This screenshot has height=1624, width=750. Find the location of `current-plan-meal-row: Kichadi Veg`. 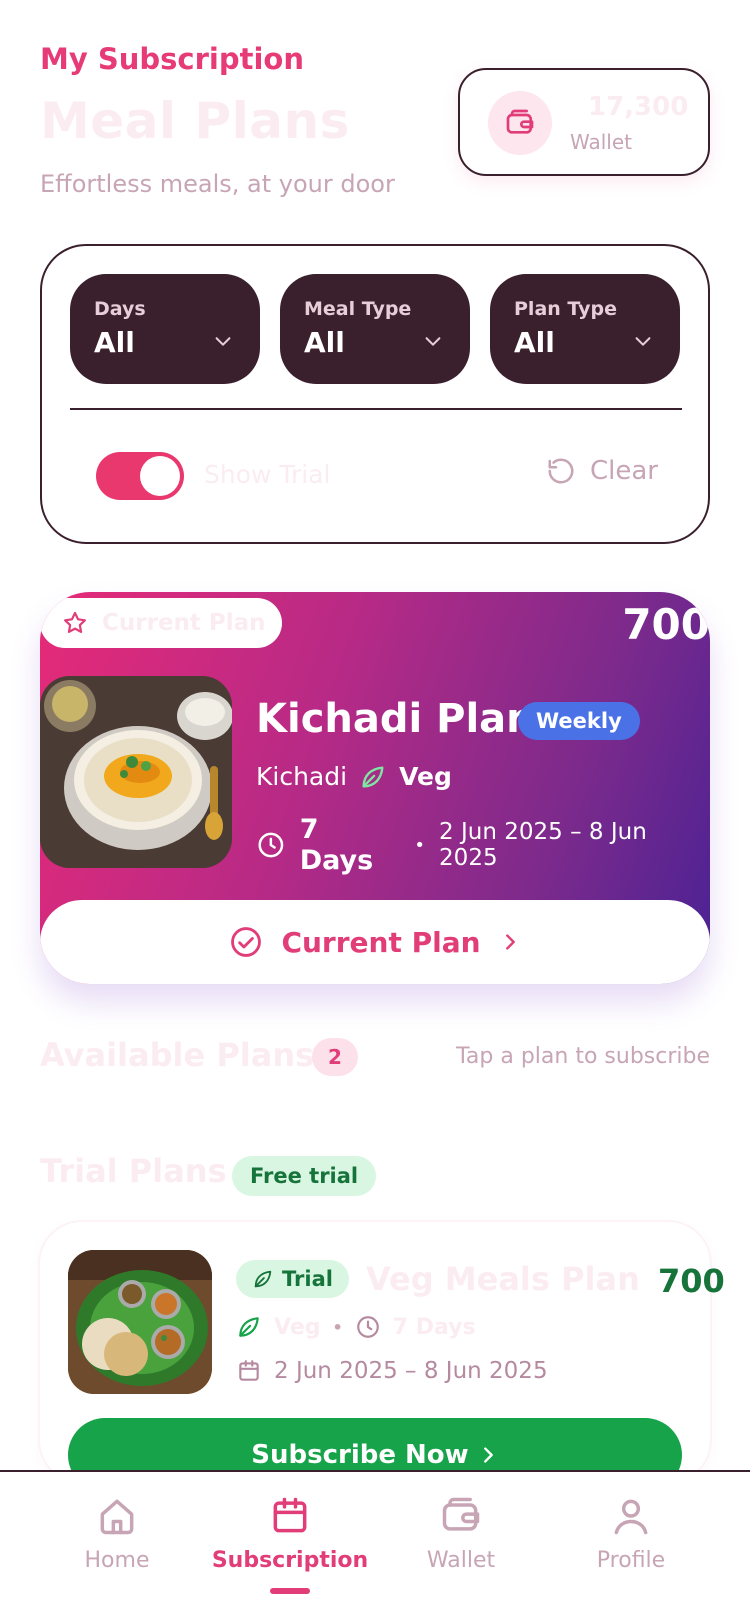

current-plan-meal-row: Kichadi Veg is located at coordinates (354, 776).